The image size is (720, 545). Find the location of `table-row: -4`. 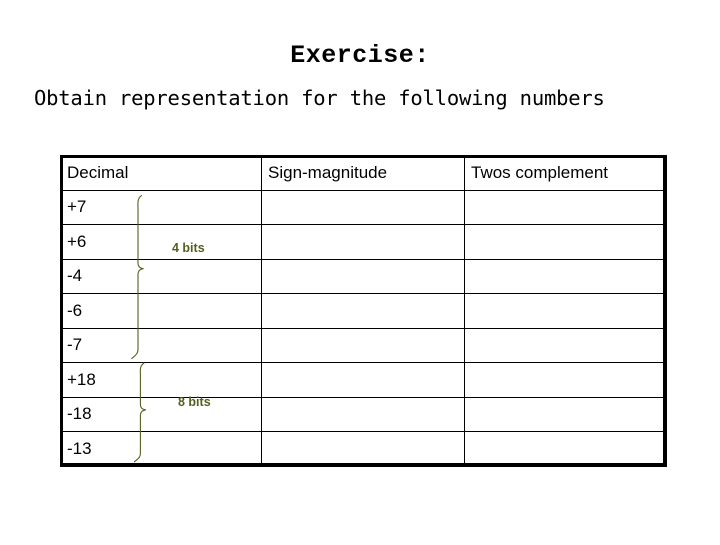

table-row: -4 is located at coordinates (363, 276).